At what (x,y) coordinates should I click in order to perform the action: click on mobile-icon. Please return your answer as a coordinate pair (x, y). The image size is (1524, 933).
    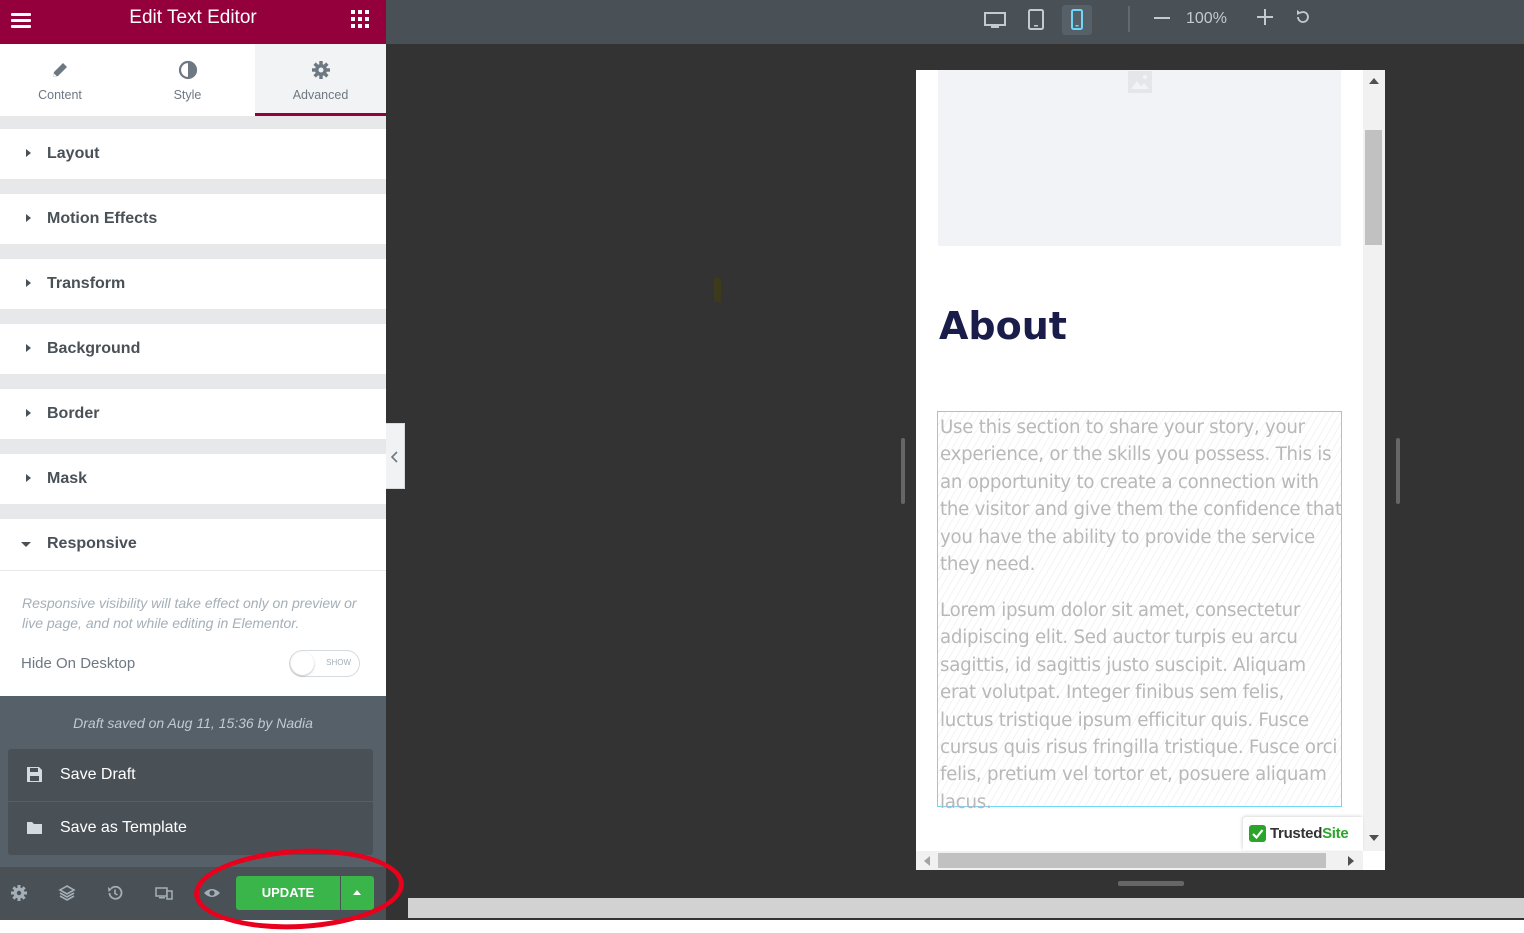
    Looking at the image, I should click on (1077, 19).